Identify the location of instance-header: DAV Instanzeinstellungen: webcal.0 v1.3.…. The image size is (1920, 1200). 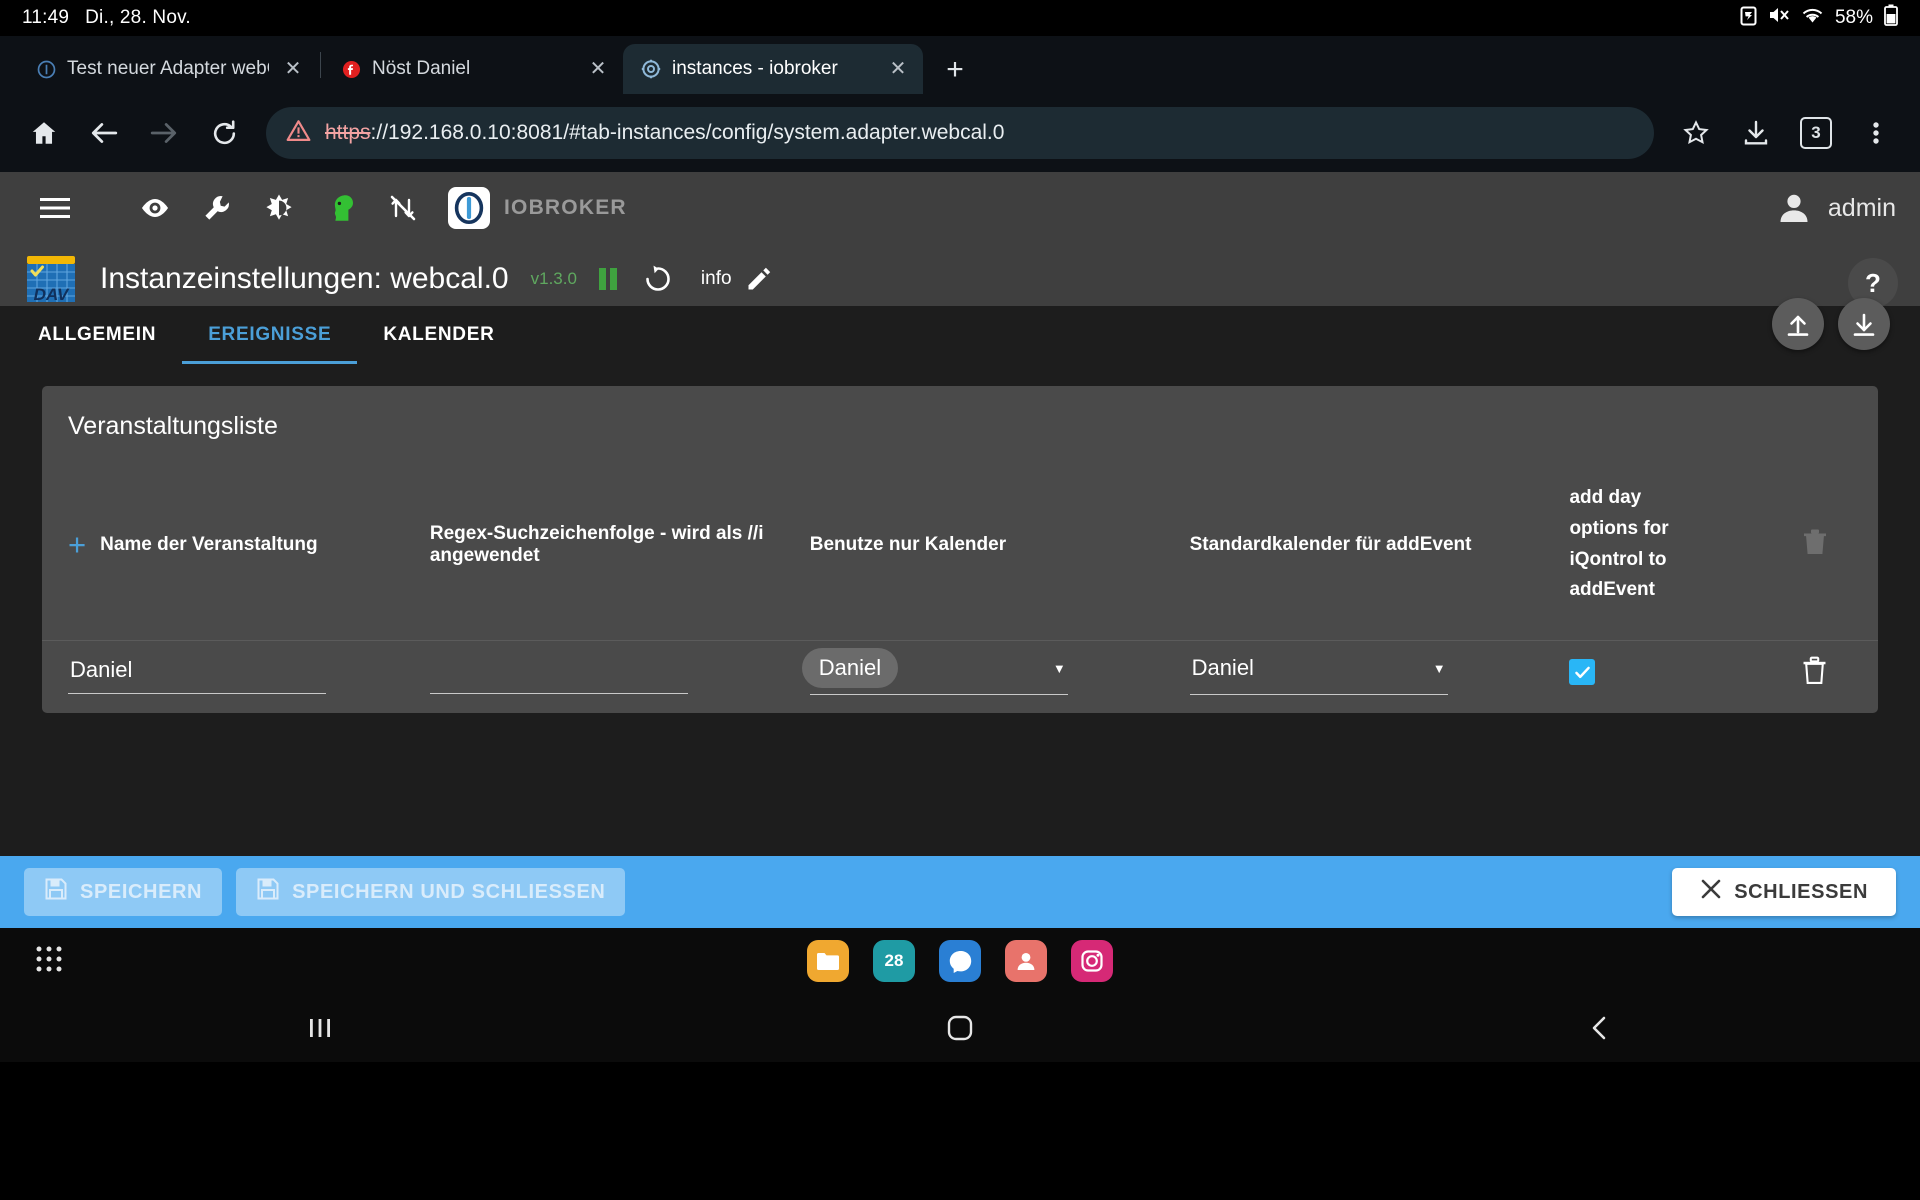
(960, 276).